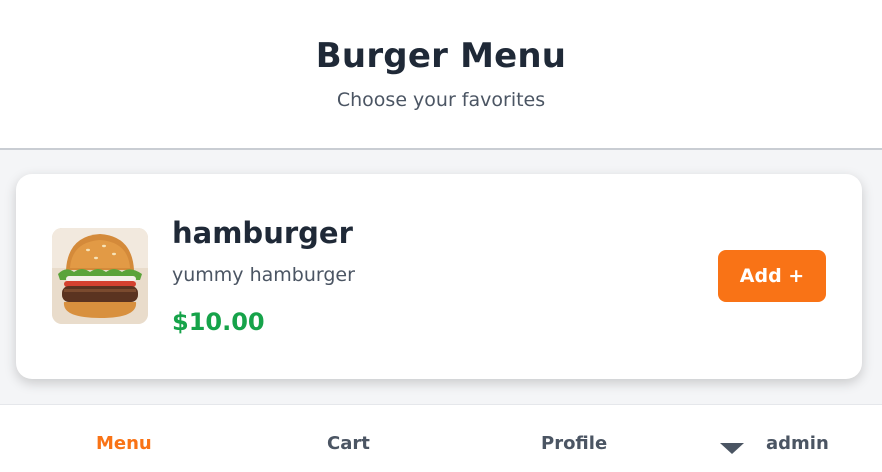 The image size is (882, 472). Describe the element at coordinates (797, 443) in the screenshot. I see `user-name: admin` at that location.